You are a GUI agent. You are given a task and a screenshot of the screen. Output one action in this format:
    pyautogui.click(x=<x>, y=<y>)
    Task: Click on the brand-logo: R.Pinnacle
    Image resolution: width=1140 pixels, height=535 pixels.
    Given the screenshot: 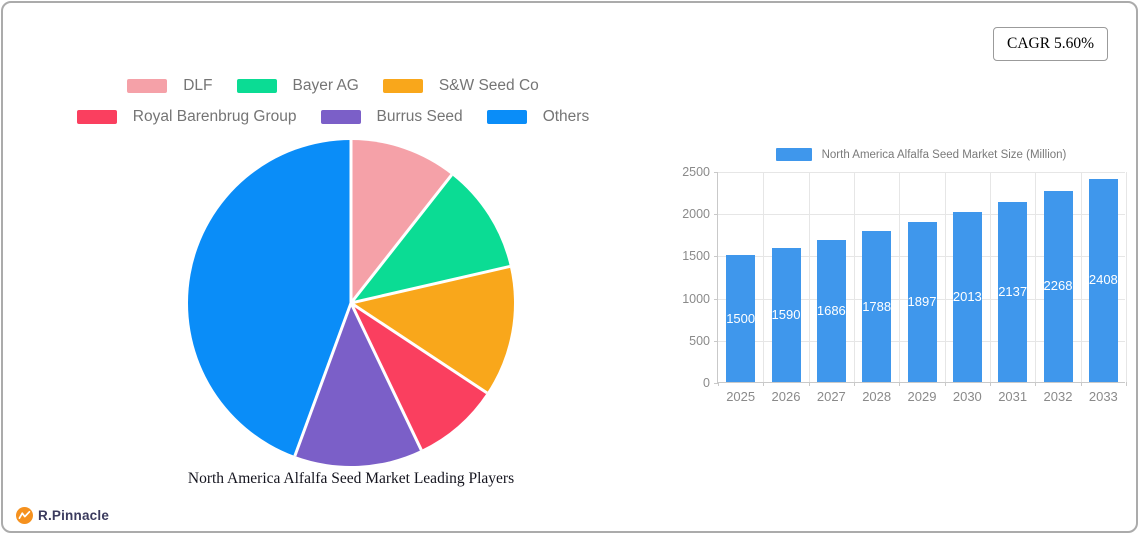 What is the action you would take?
    pyautogui.click(x=62, y=515)
    